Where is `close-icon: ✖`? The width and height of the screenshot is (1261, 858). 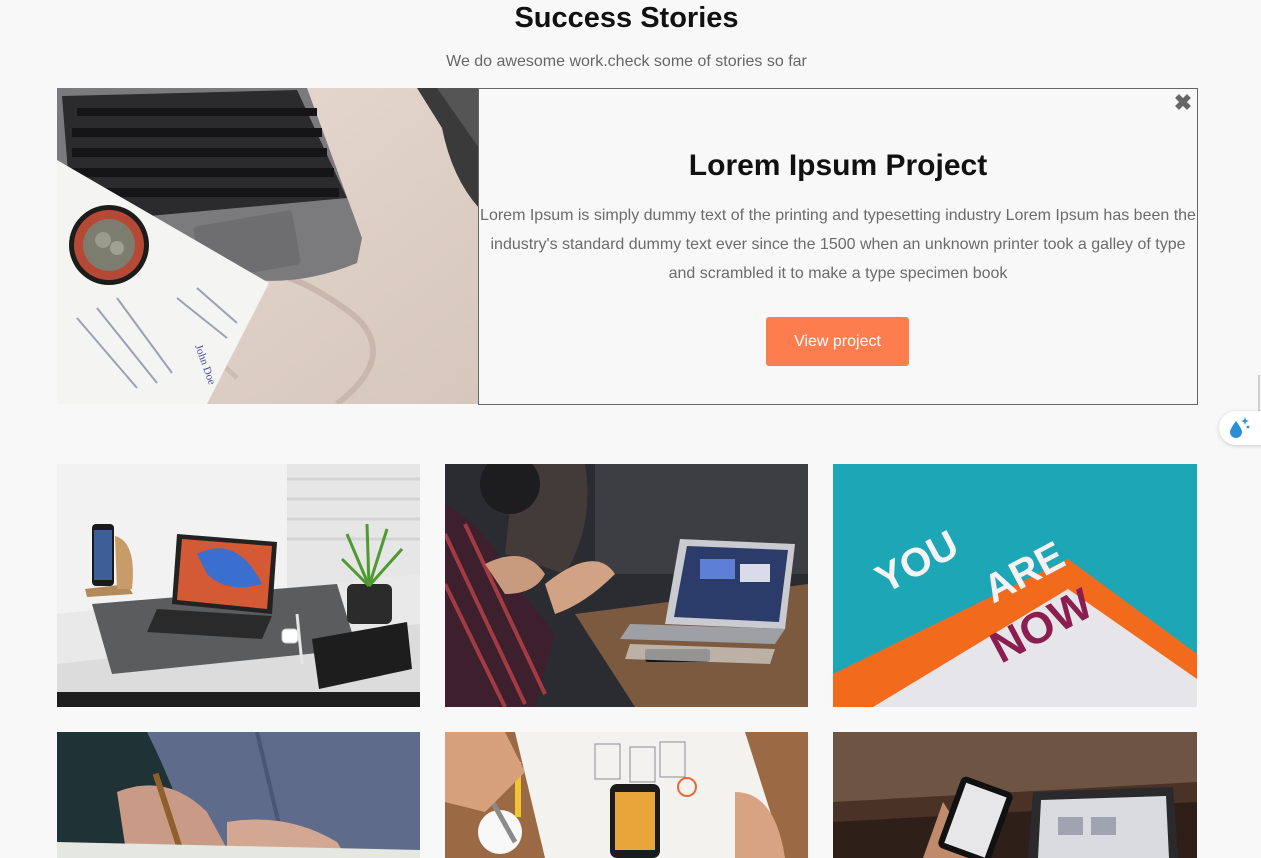
close-icon: ✖ is located at coordinates (1183, 103).